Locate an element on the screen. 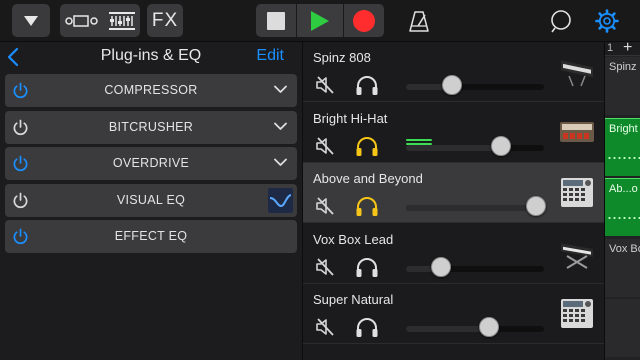 The width and height of the screenshot is (640, 360). track-row: Above and Beyond is located at coordinates (454, 193).